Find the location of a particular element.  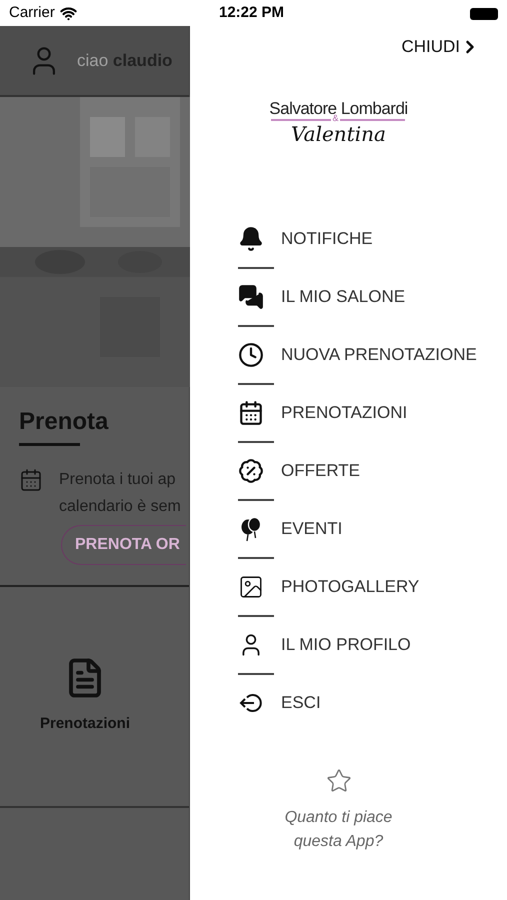

menu-item: IL MIO SALONE is located at coordinates (372, 297).